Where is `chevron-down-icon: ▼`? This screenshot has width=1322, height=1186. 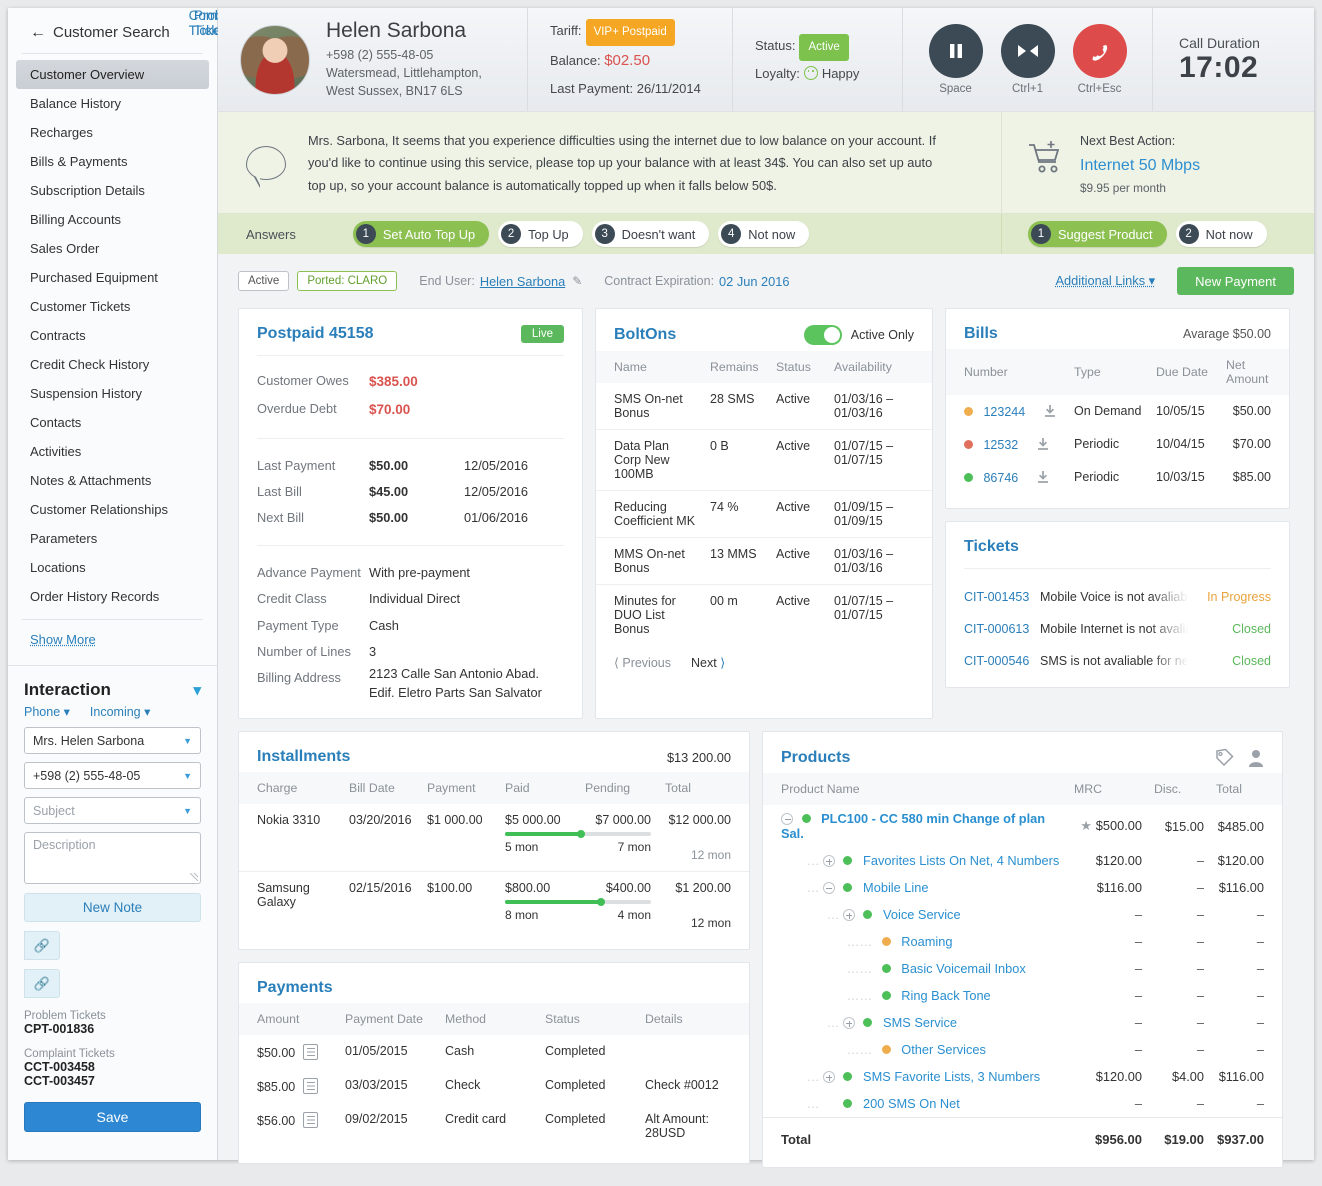
chevron-down-icon: ▼ is located at coordinates (187, 810).